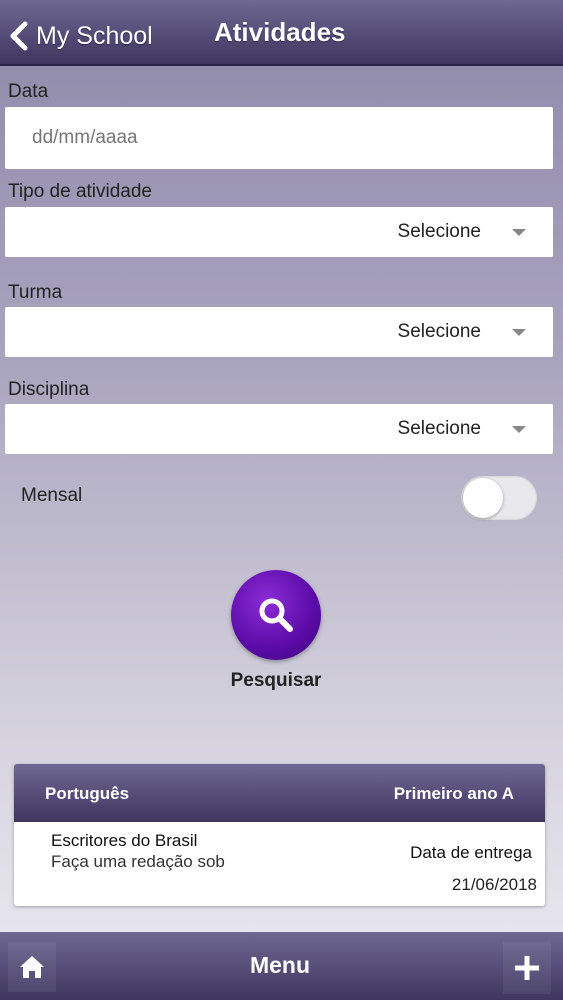  Describe the element at coordinates (35, 292) in the screenshot. I see `class-label: Turma` at that location.